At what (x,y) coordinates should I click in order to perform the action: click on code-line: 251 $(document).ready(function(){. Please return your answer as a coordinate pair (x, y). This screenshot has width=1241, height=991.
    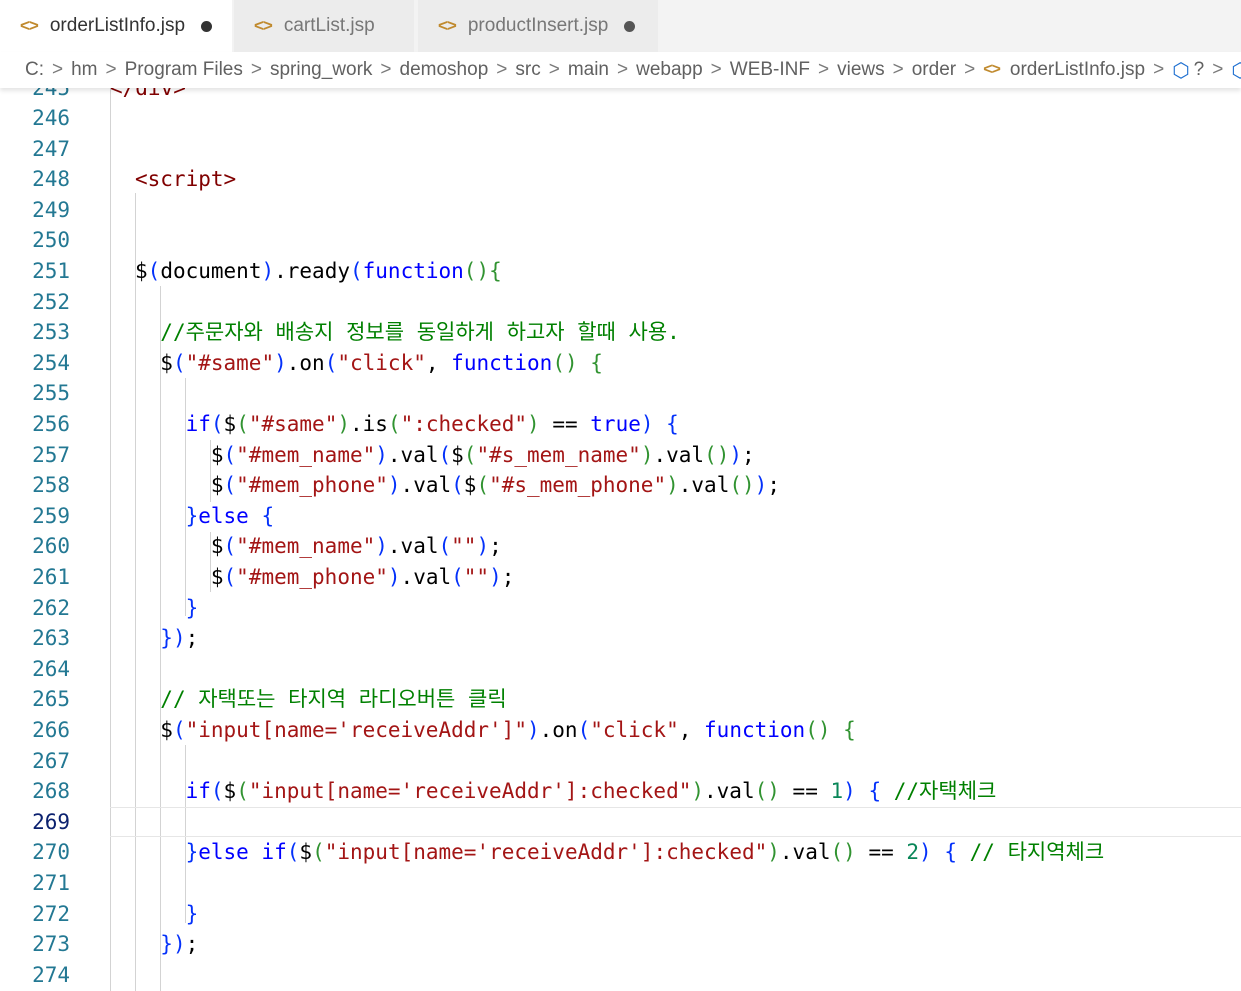
    Looking at the image, I should click on (620, 271).